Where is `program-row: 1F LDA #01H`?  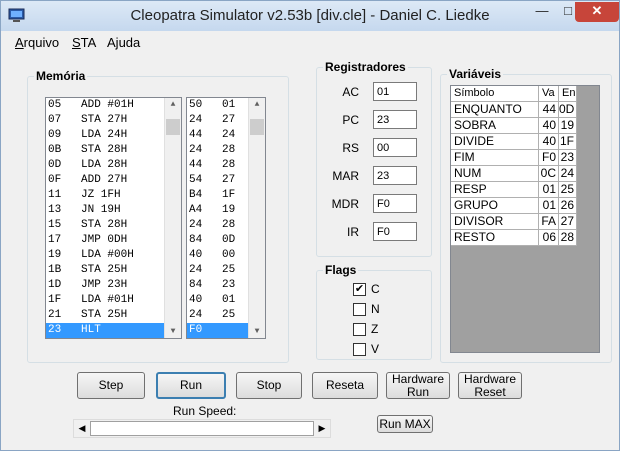
program-row: 1F LDA #01H is located at coordinates (113, 300).